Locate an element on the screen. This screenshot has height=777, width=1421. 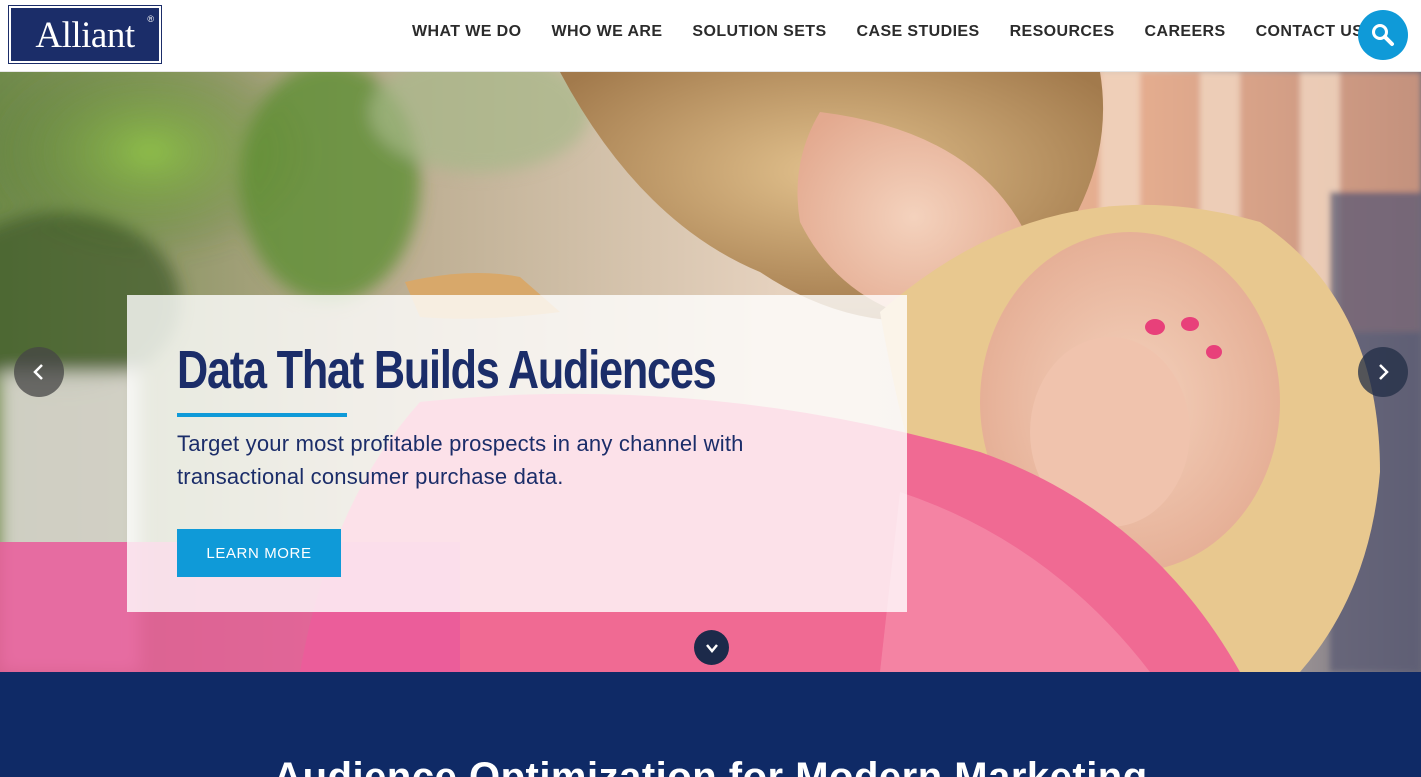
chevron-right-icon is located at coordinates (1384, 372).